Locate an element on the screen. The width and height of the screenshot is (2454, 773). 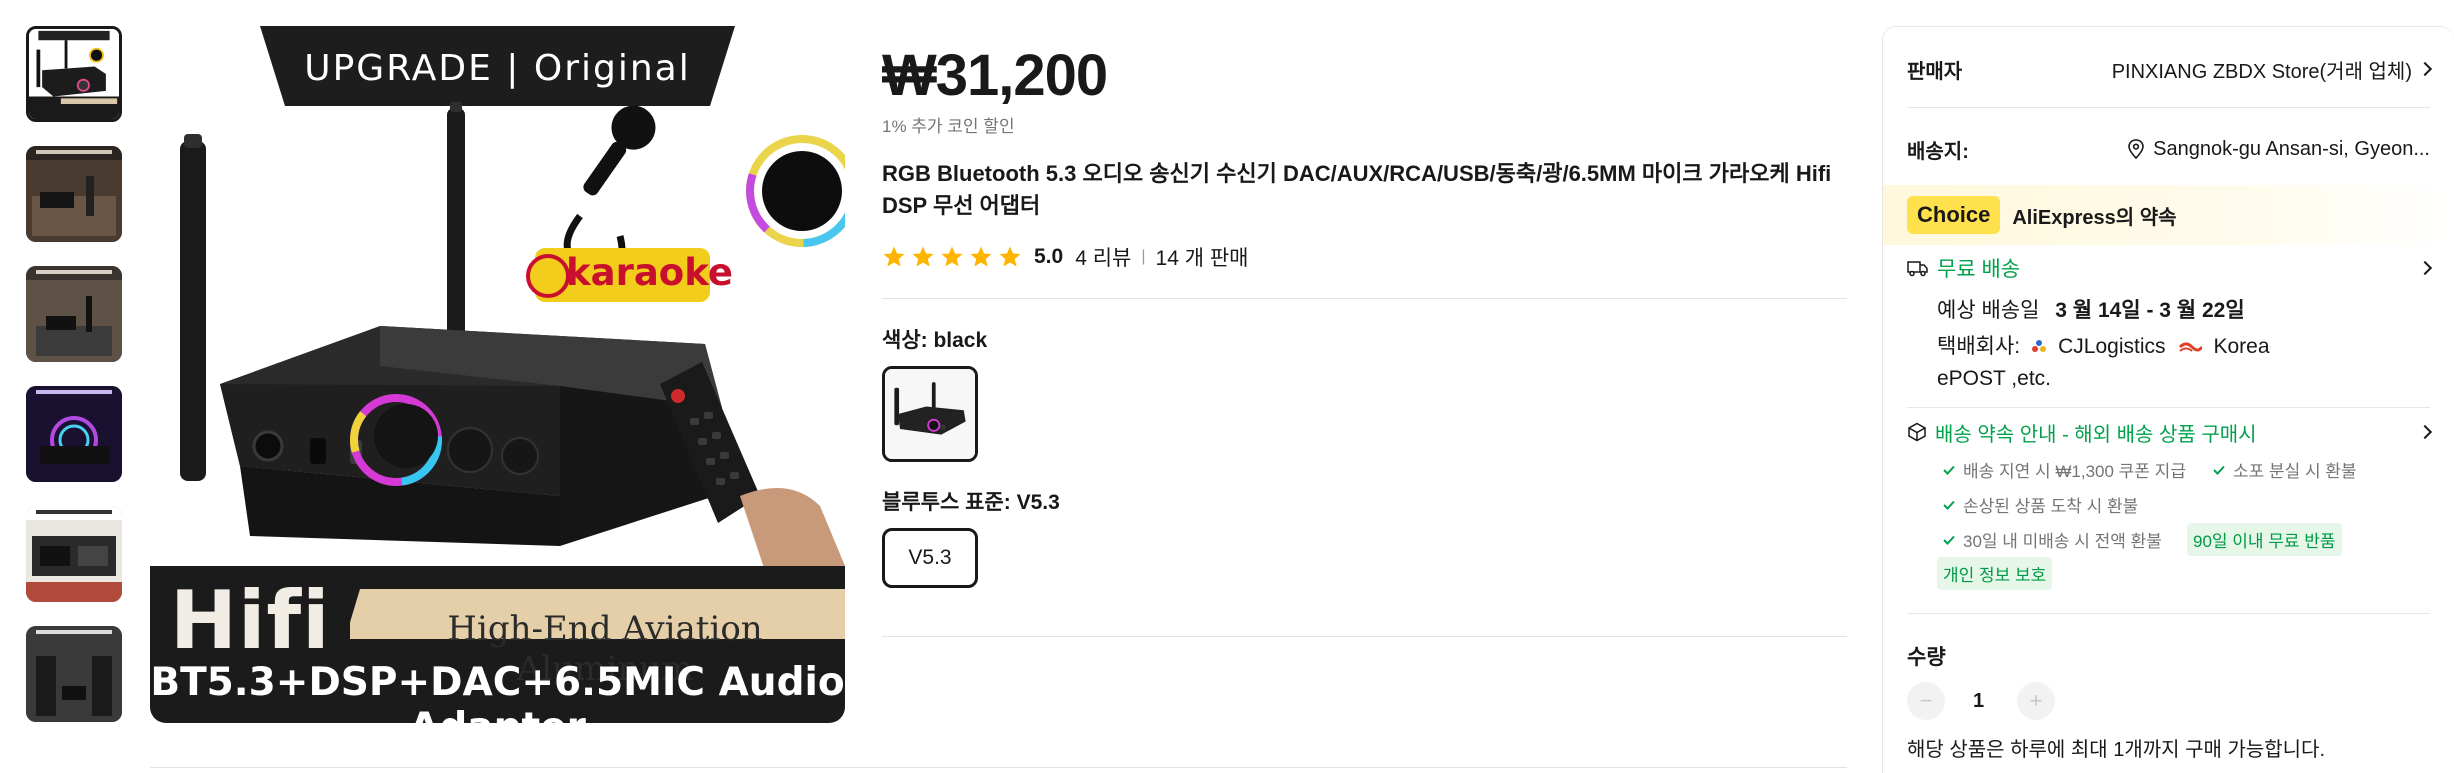
carrier-label: 택배회사: is located at coordinates (1979, 346).